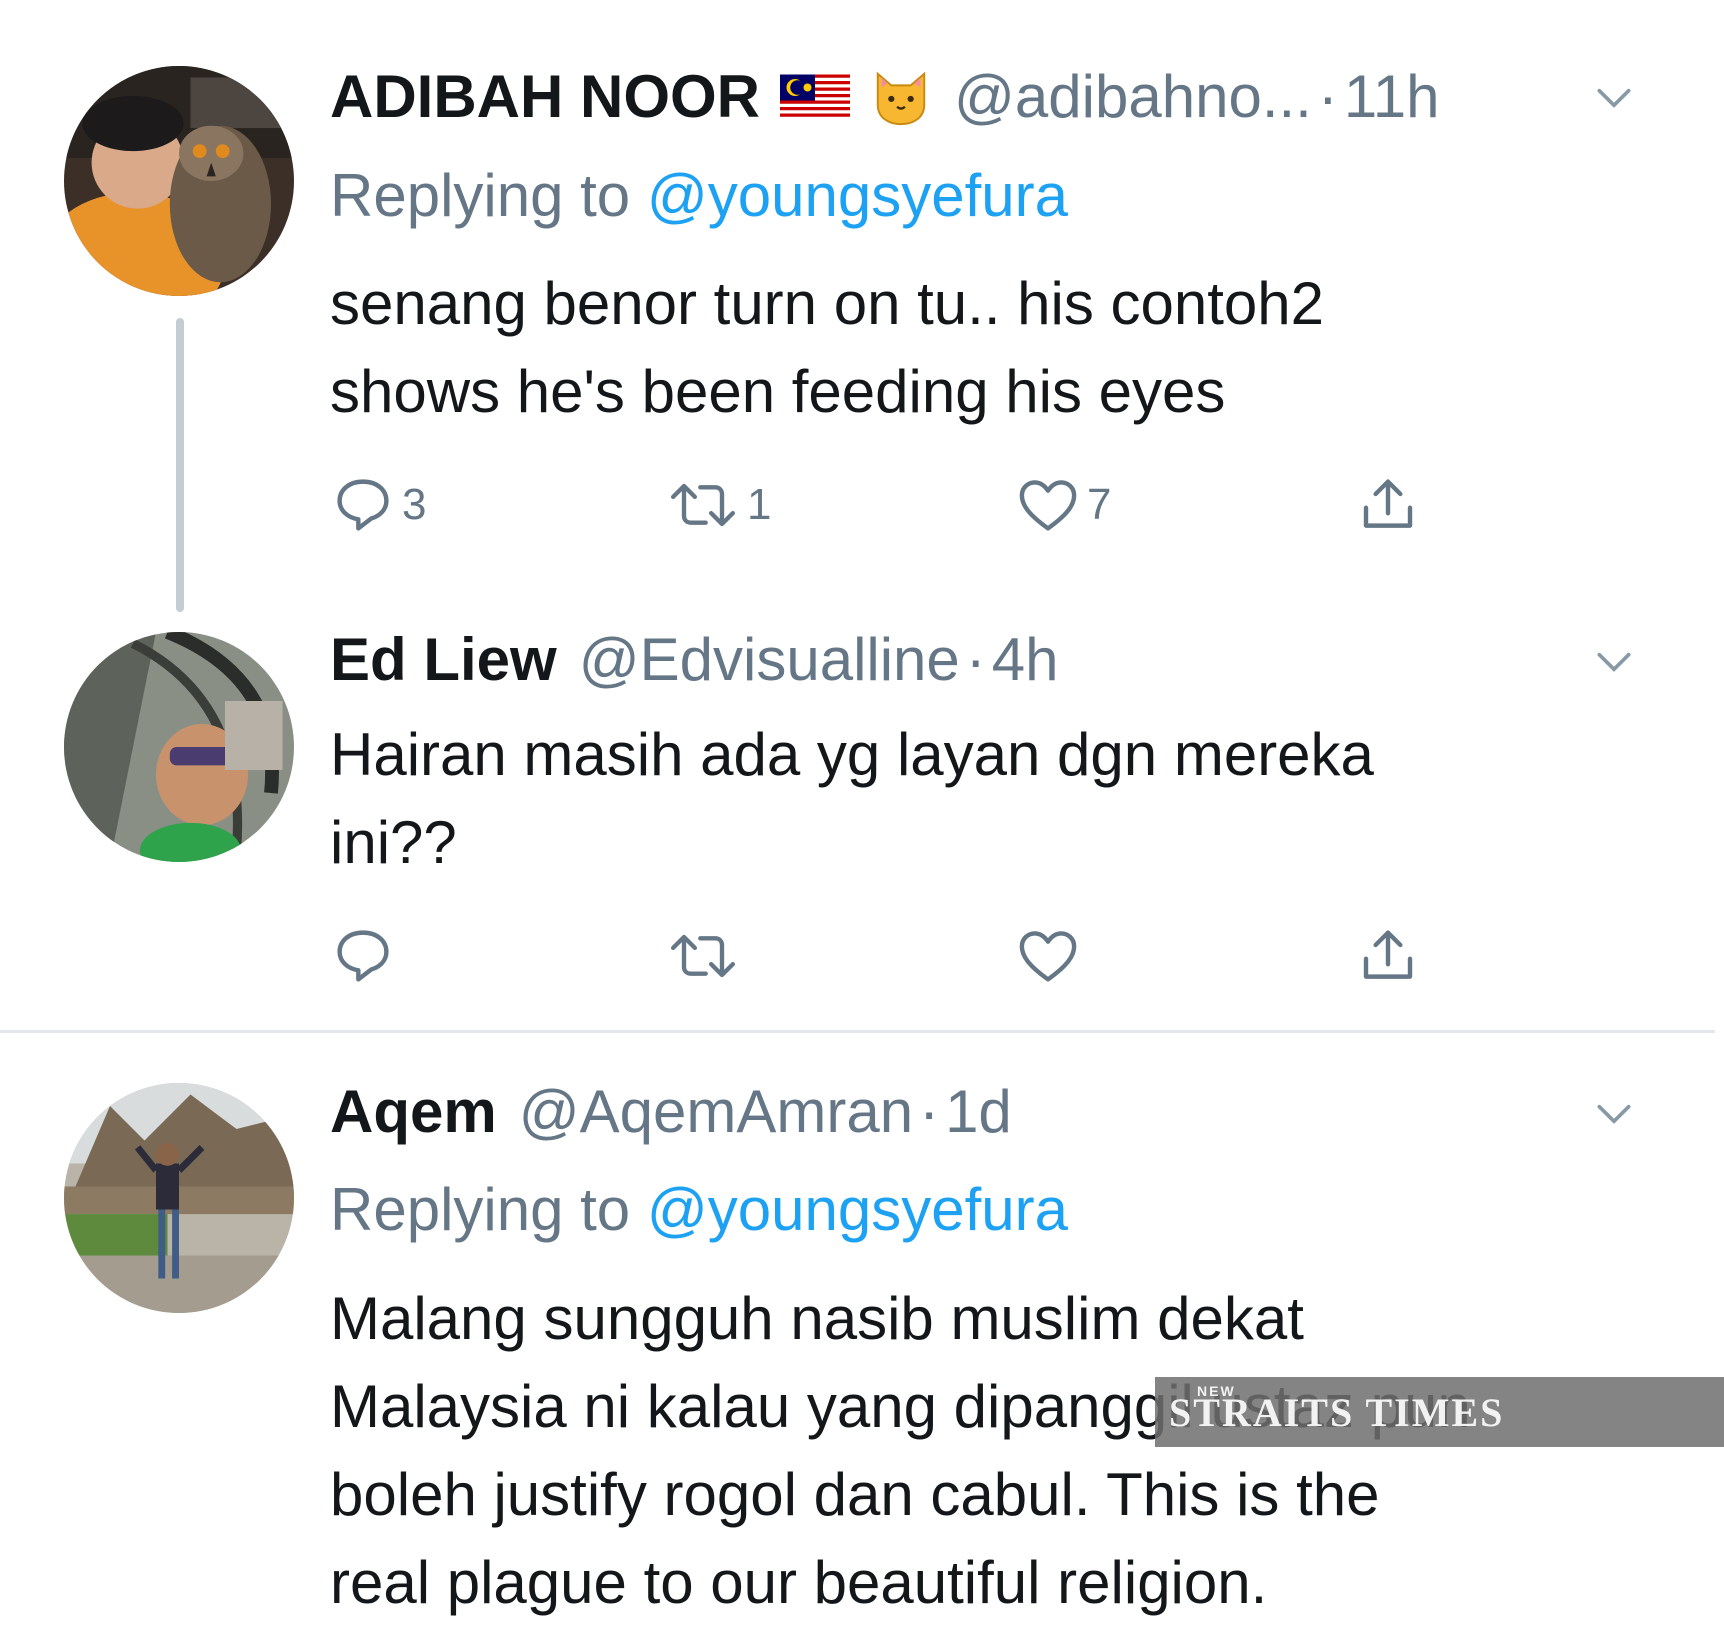 The image size is (1724, 1629). I want to click on avatar-adibah, so click(179, 181).